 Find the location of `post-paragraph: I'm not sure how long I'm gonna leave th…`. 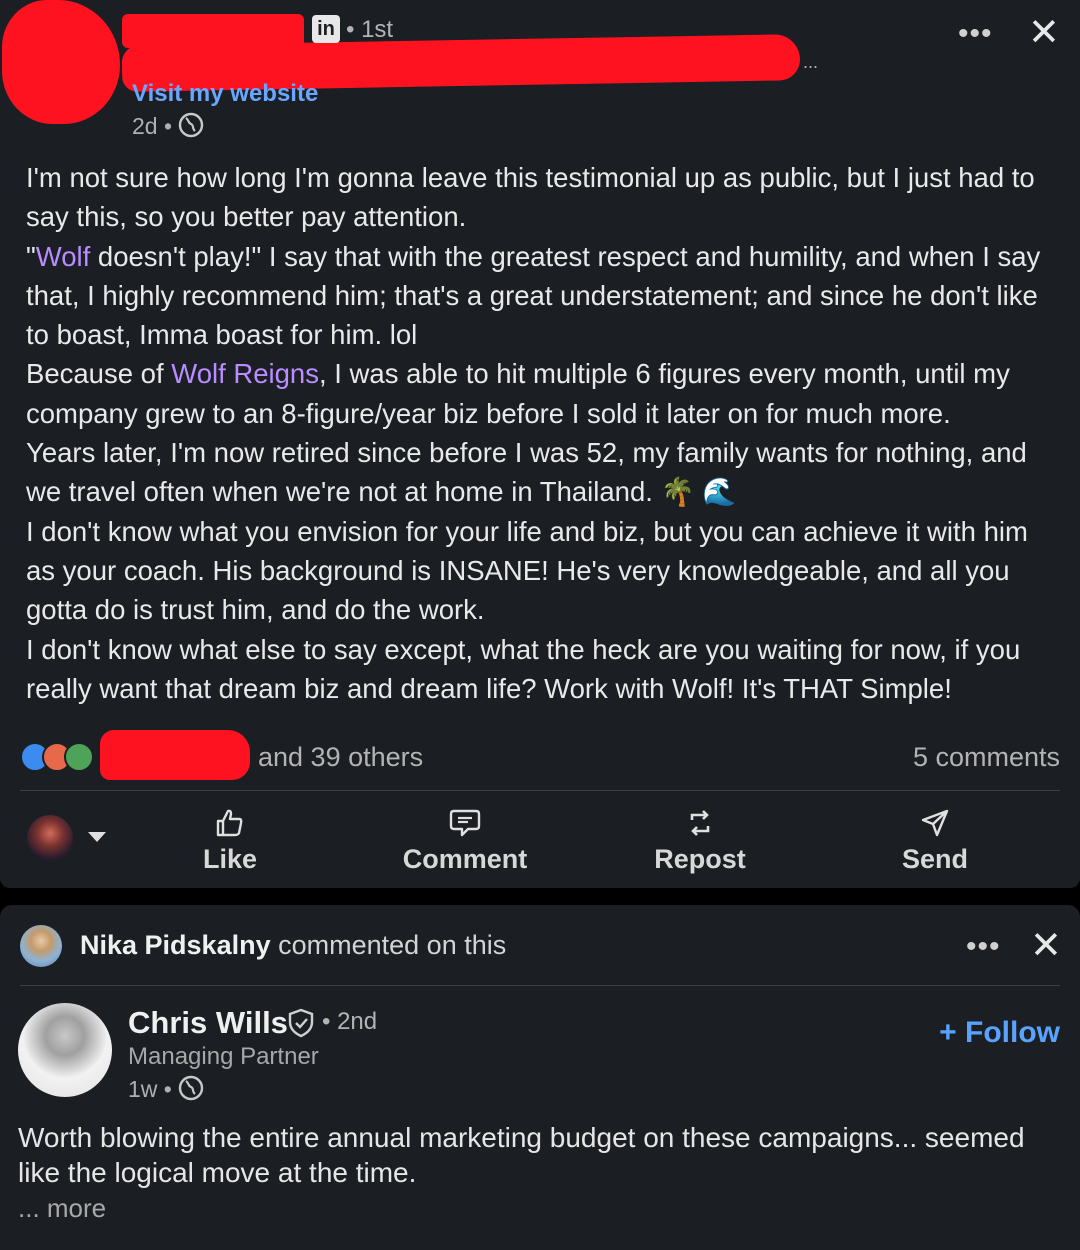

post-paragraph: I'm not sure how long I'm gonna leave th… is located at coordinates (530, 197).